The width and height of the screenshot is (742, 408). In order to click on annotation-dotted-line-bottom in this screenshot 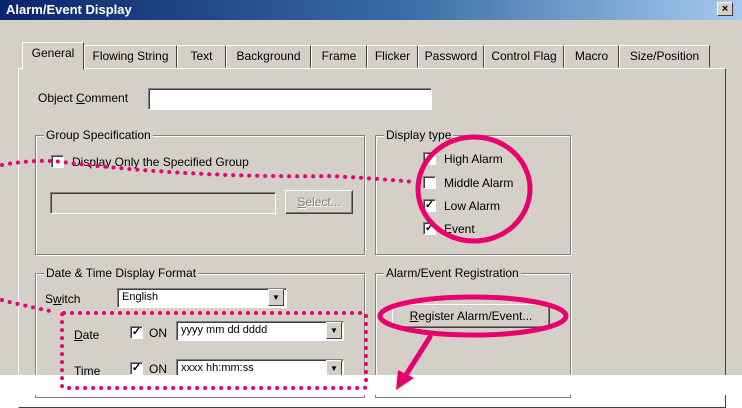, I will do `click(28, 306)`.